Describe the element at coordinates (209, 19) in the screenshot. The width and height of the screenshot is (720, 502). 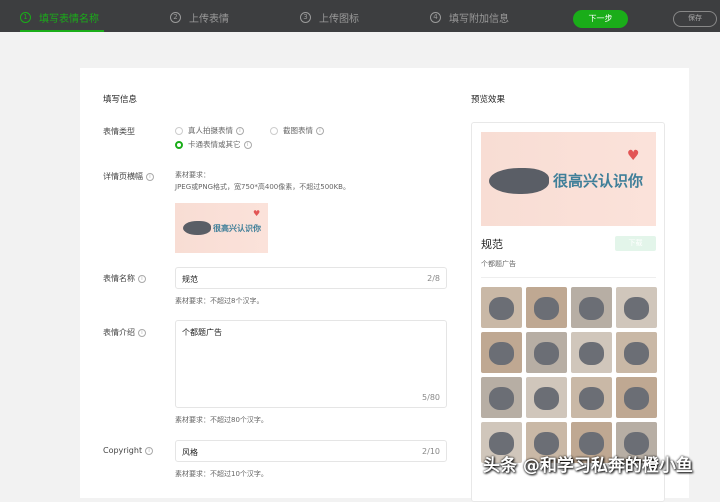
I see `step-label: 上传表情` at that location.